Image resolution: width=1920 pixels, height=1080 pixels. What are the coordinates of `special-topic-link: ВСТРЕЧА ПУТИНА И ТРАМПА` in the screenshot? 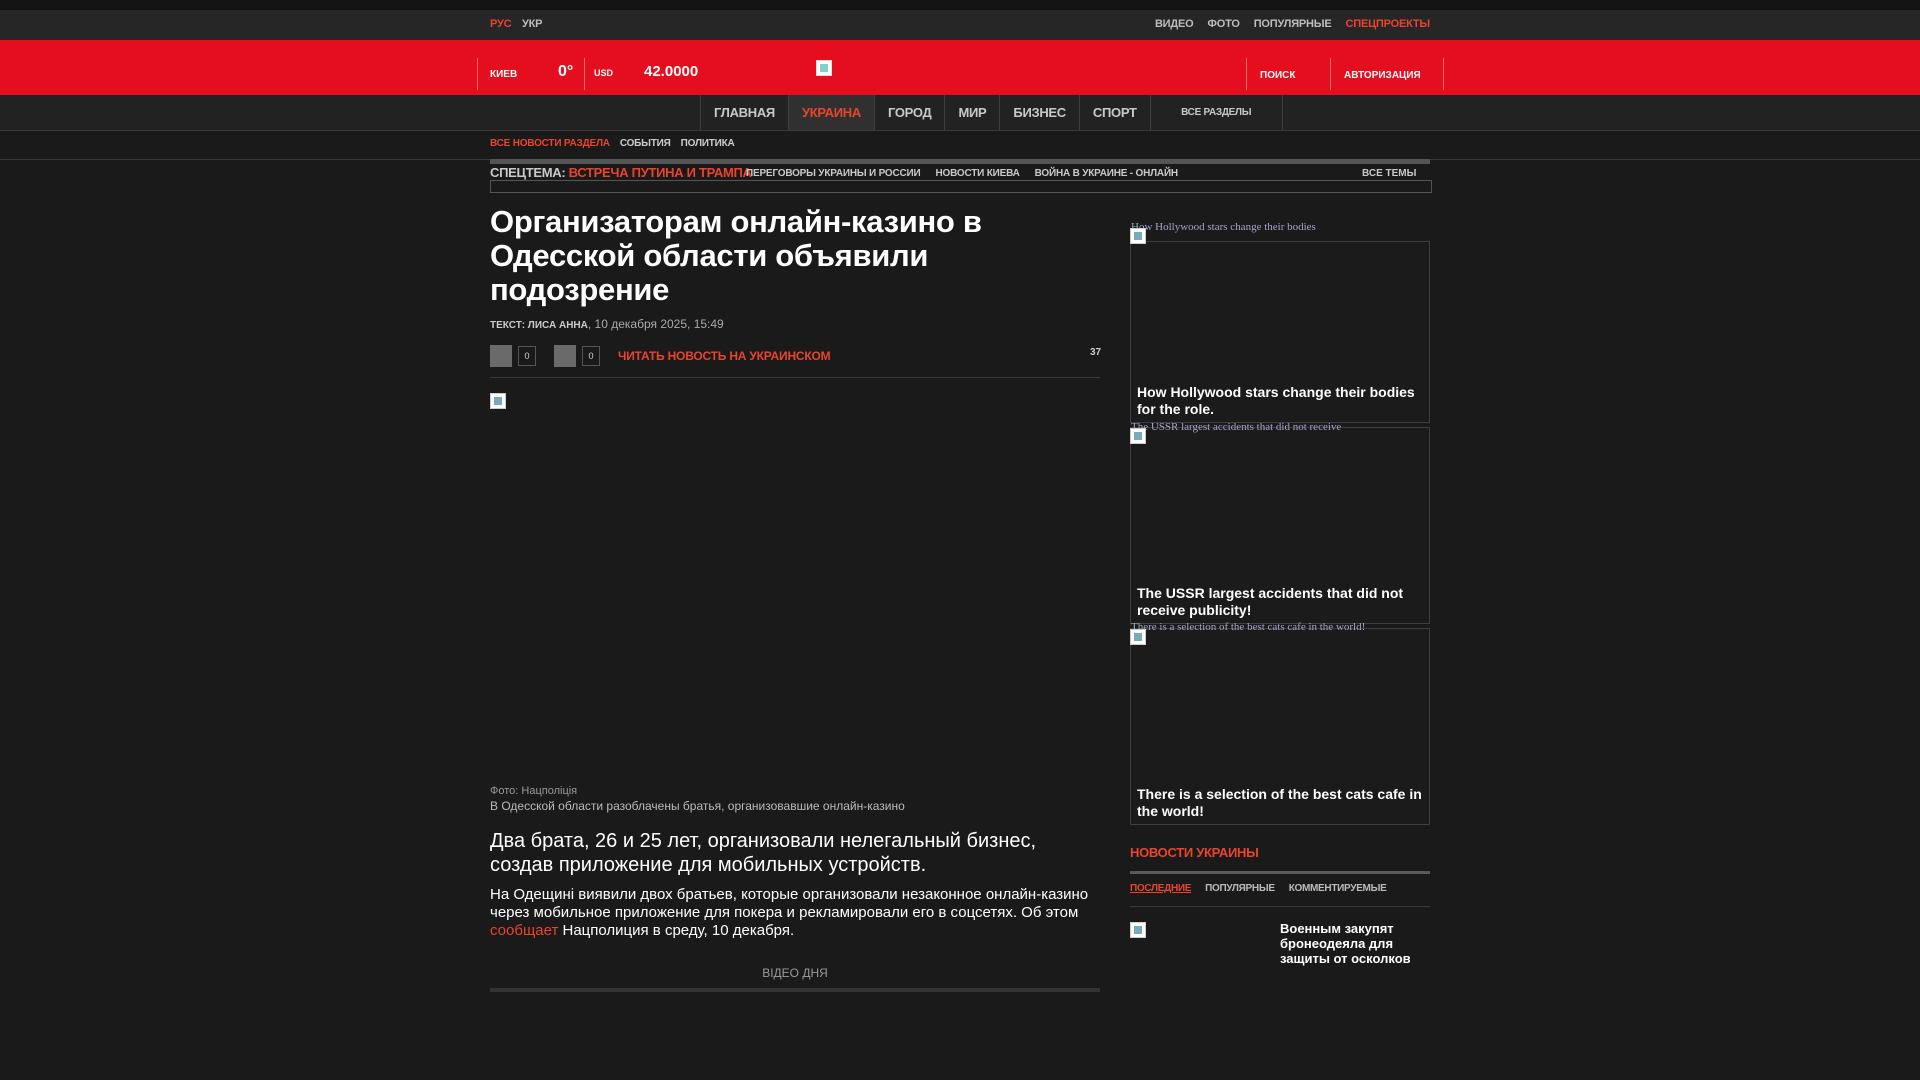 It's located at (660, 172).